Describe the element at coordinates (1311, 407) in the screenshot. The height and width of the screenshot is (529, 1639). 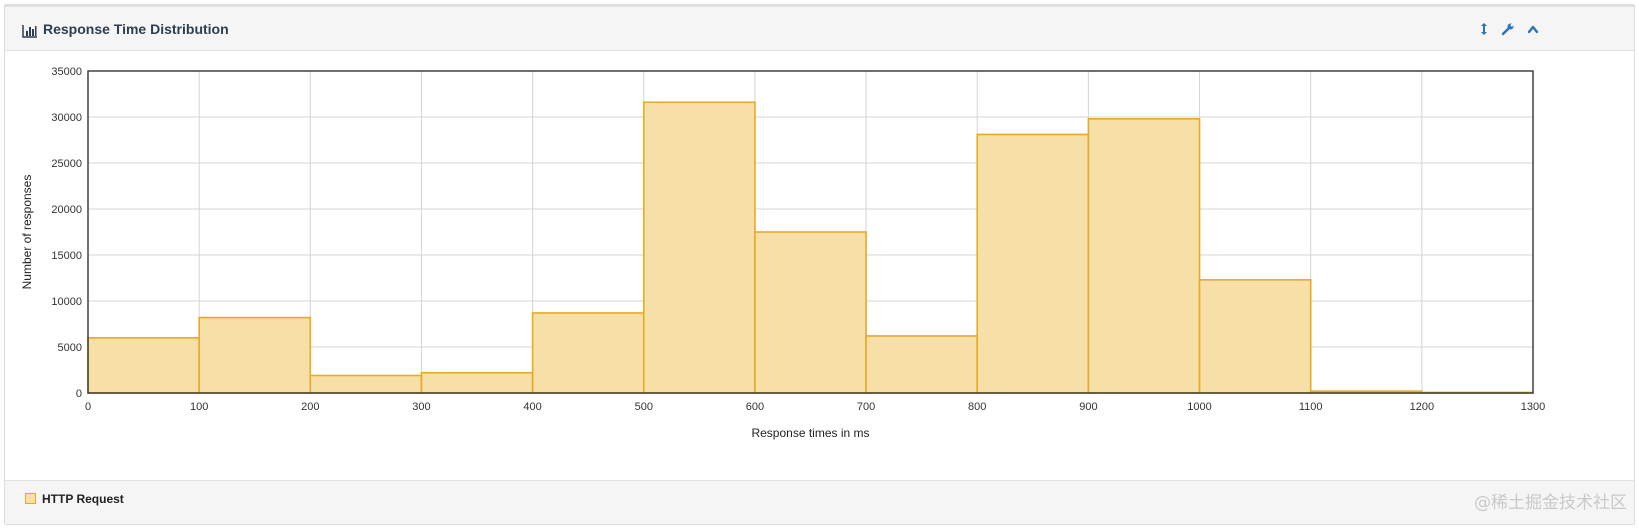
I see `x-tick-label: 1100` at that location.